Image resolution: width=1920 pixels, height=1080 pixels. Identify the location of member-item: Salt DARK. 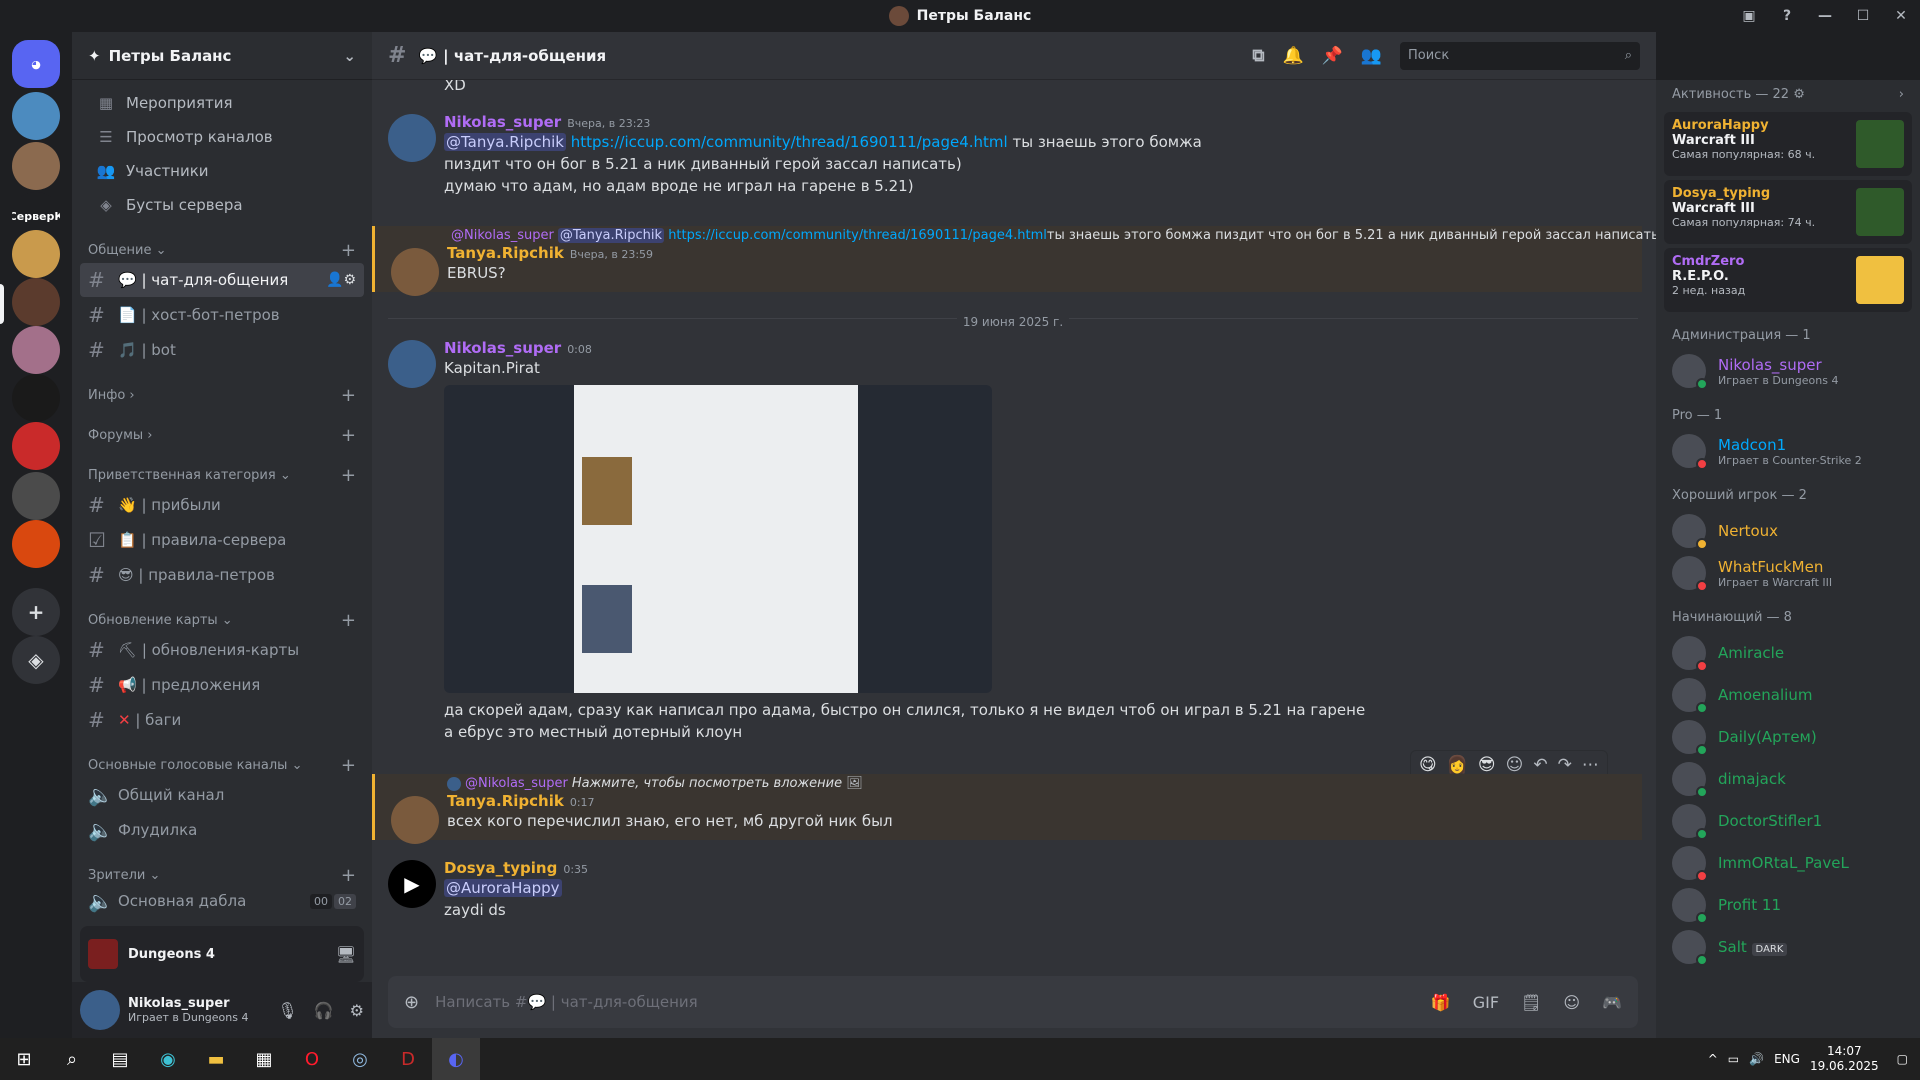
(1788, 947).